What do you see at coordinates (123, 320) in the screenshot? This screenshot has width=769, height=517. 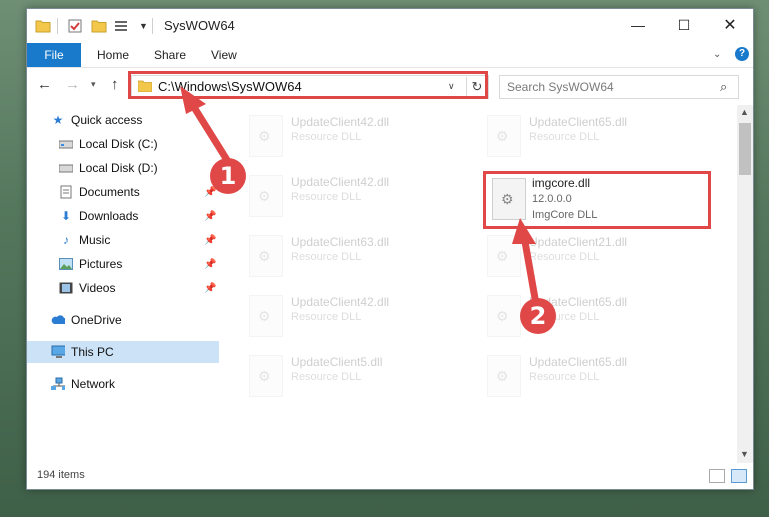 I see `sidebar-item-onedrive: OneDrive` at bounding box center [123, 320].